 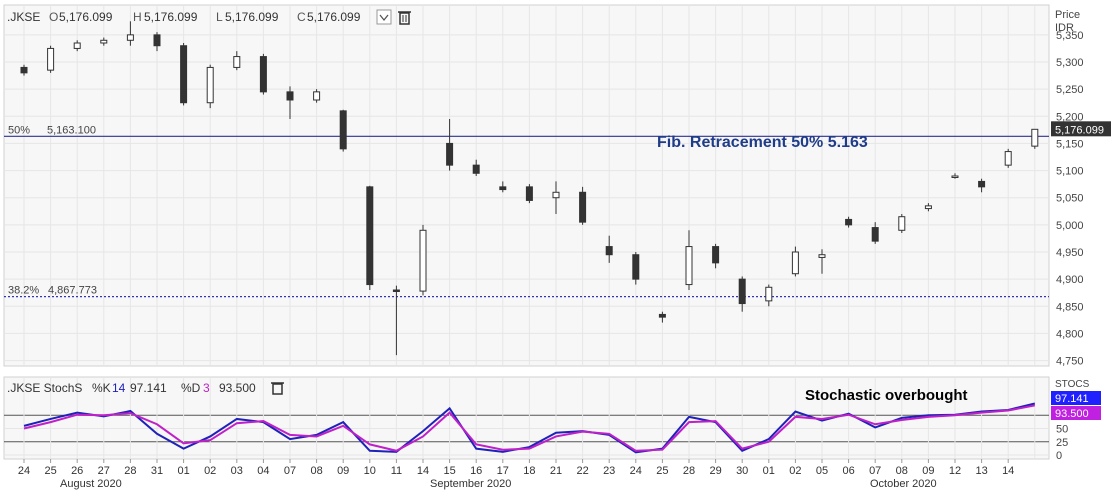 What do you see at coordinates (609, 471) in the screenshot?
I see `x-tick-label: 23` at bounding box center [609, 471].